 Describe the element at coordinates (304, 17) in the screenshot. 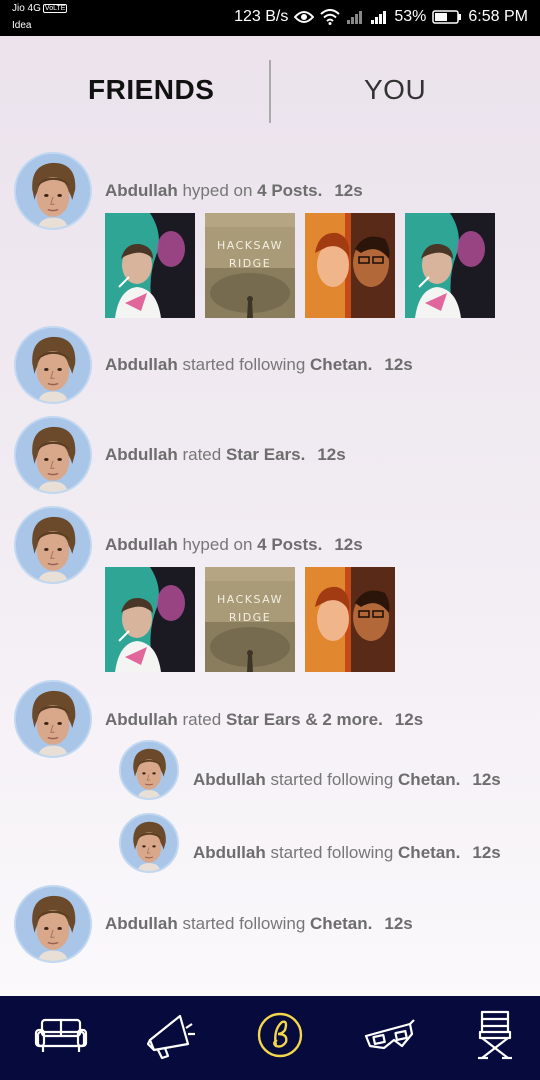

I see `eye-icon` at that location.